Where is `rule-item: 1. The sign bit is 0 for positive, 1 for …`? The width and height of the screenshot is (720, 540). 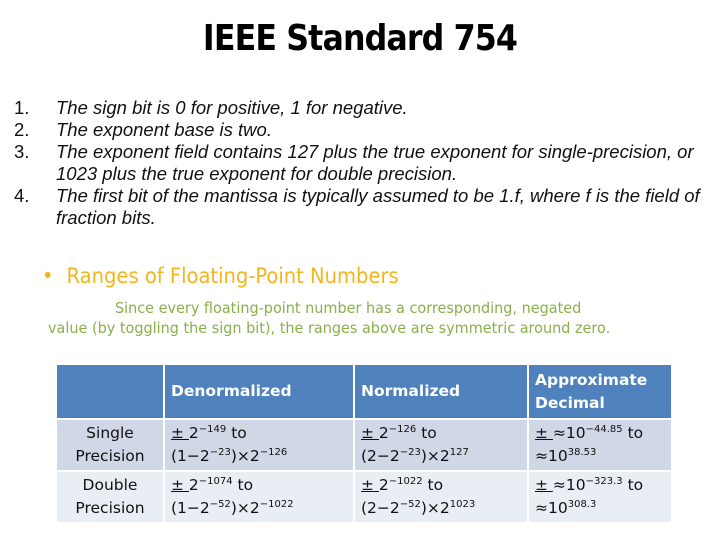
rule-item: 1. The sign bit is 0 for positive, 1 for … is located at coordinates (364, 108).